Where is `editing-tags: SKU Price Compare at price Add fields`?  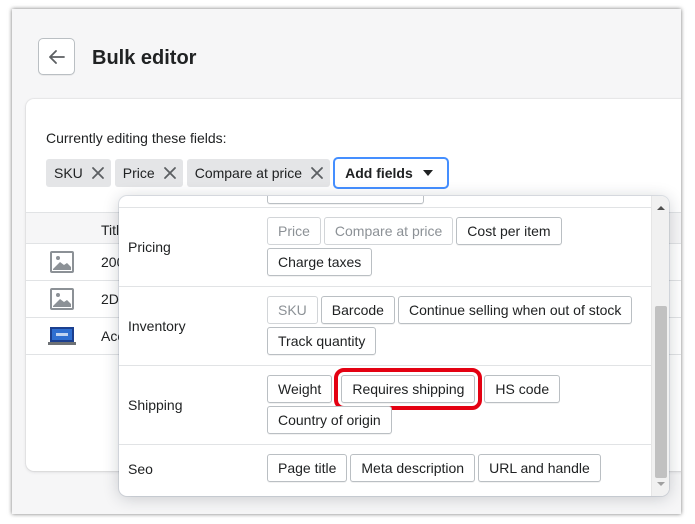 editing-tags: SKU Price Compare at price Add fields is located at coordinates (247, 173).